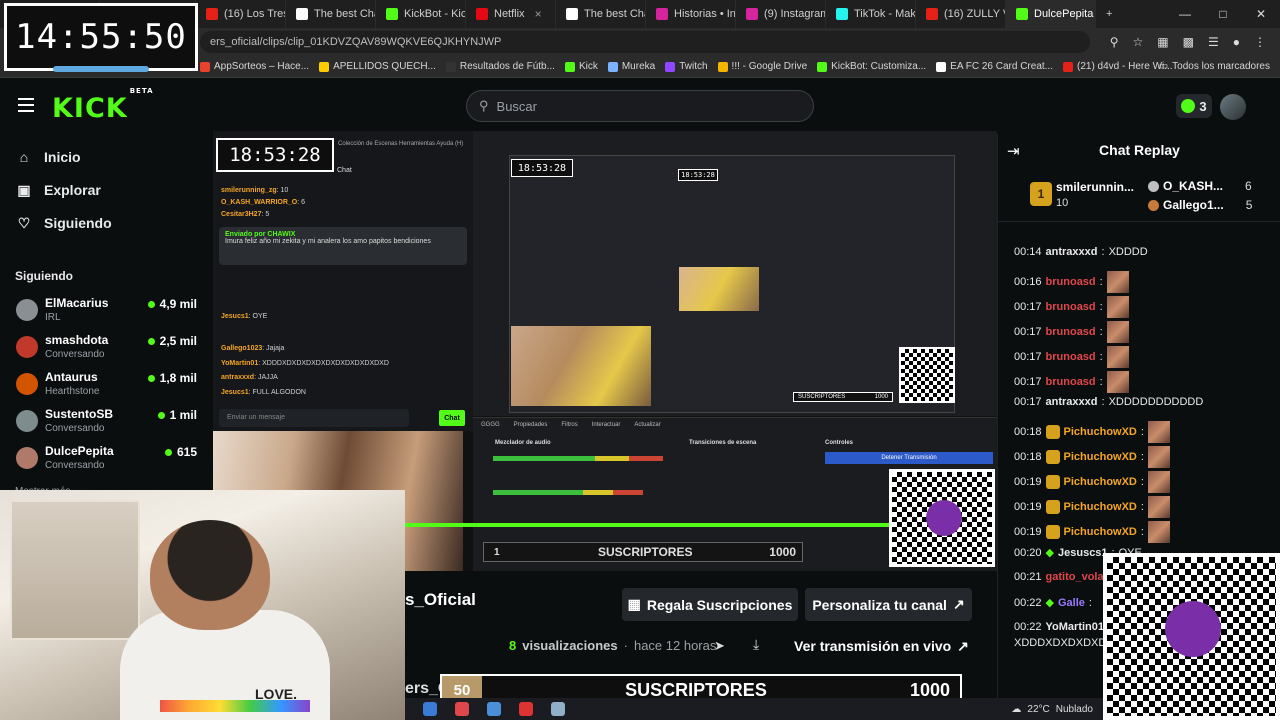 Image resolution: width=1280 pixels, height=720 pixels. What do you see at coordinates (1260, 42) in the screenshot?
I see `menu-dots-icon: ⋮` at bounding box center [1260, 42].